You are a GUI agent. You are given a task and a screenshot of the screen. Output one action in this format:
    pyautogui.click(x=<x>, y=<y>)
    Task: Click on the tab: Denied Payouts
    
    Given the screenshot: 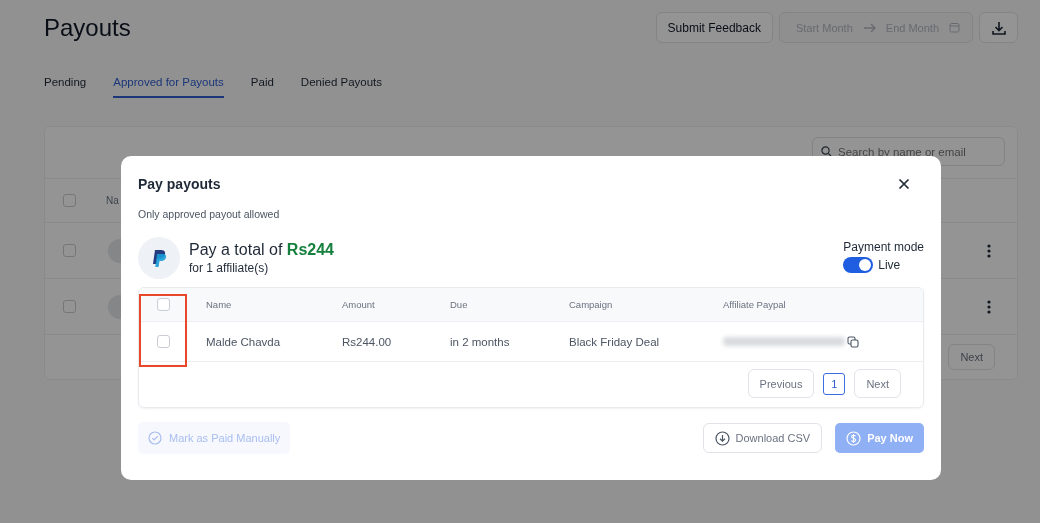 What is the action you would take?
    pyautogui.click(x=341, y=87)
    